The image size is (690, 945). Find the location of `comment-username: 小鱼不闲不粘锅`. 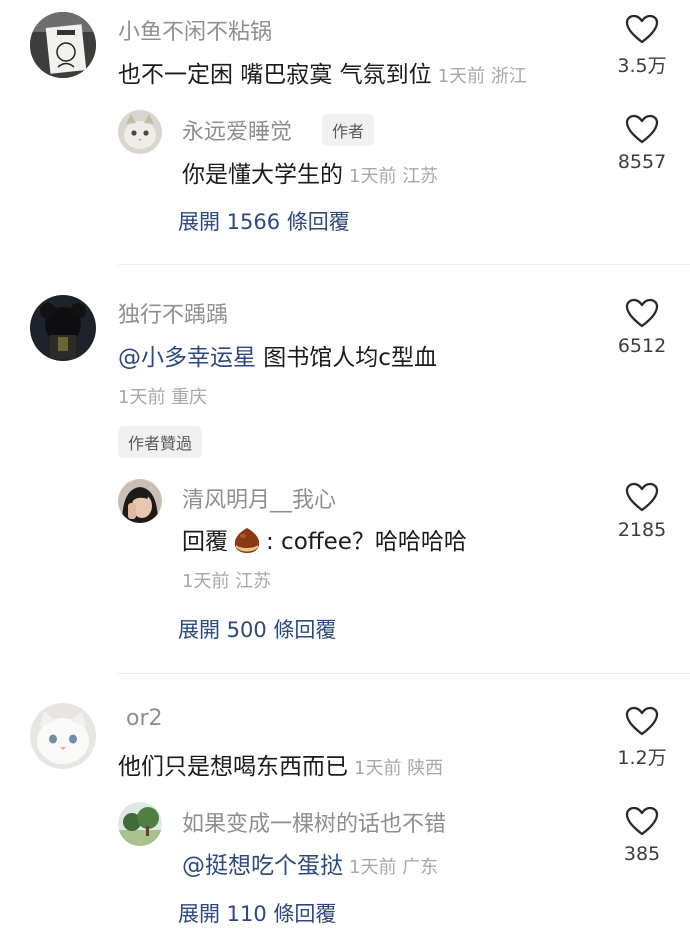

comment-username: 小鱼不闲不粘锅 is located at coordinates (195, 30).